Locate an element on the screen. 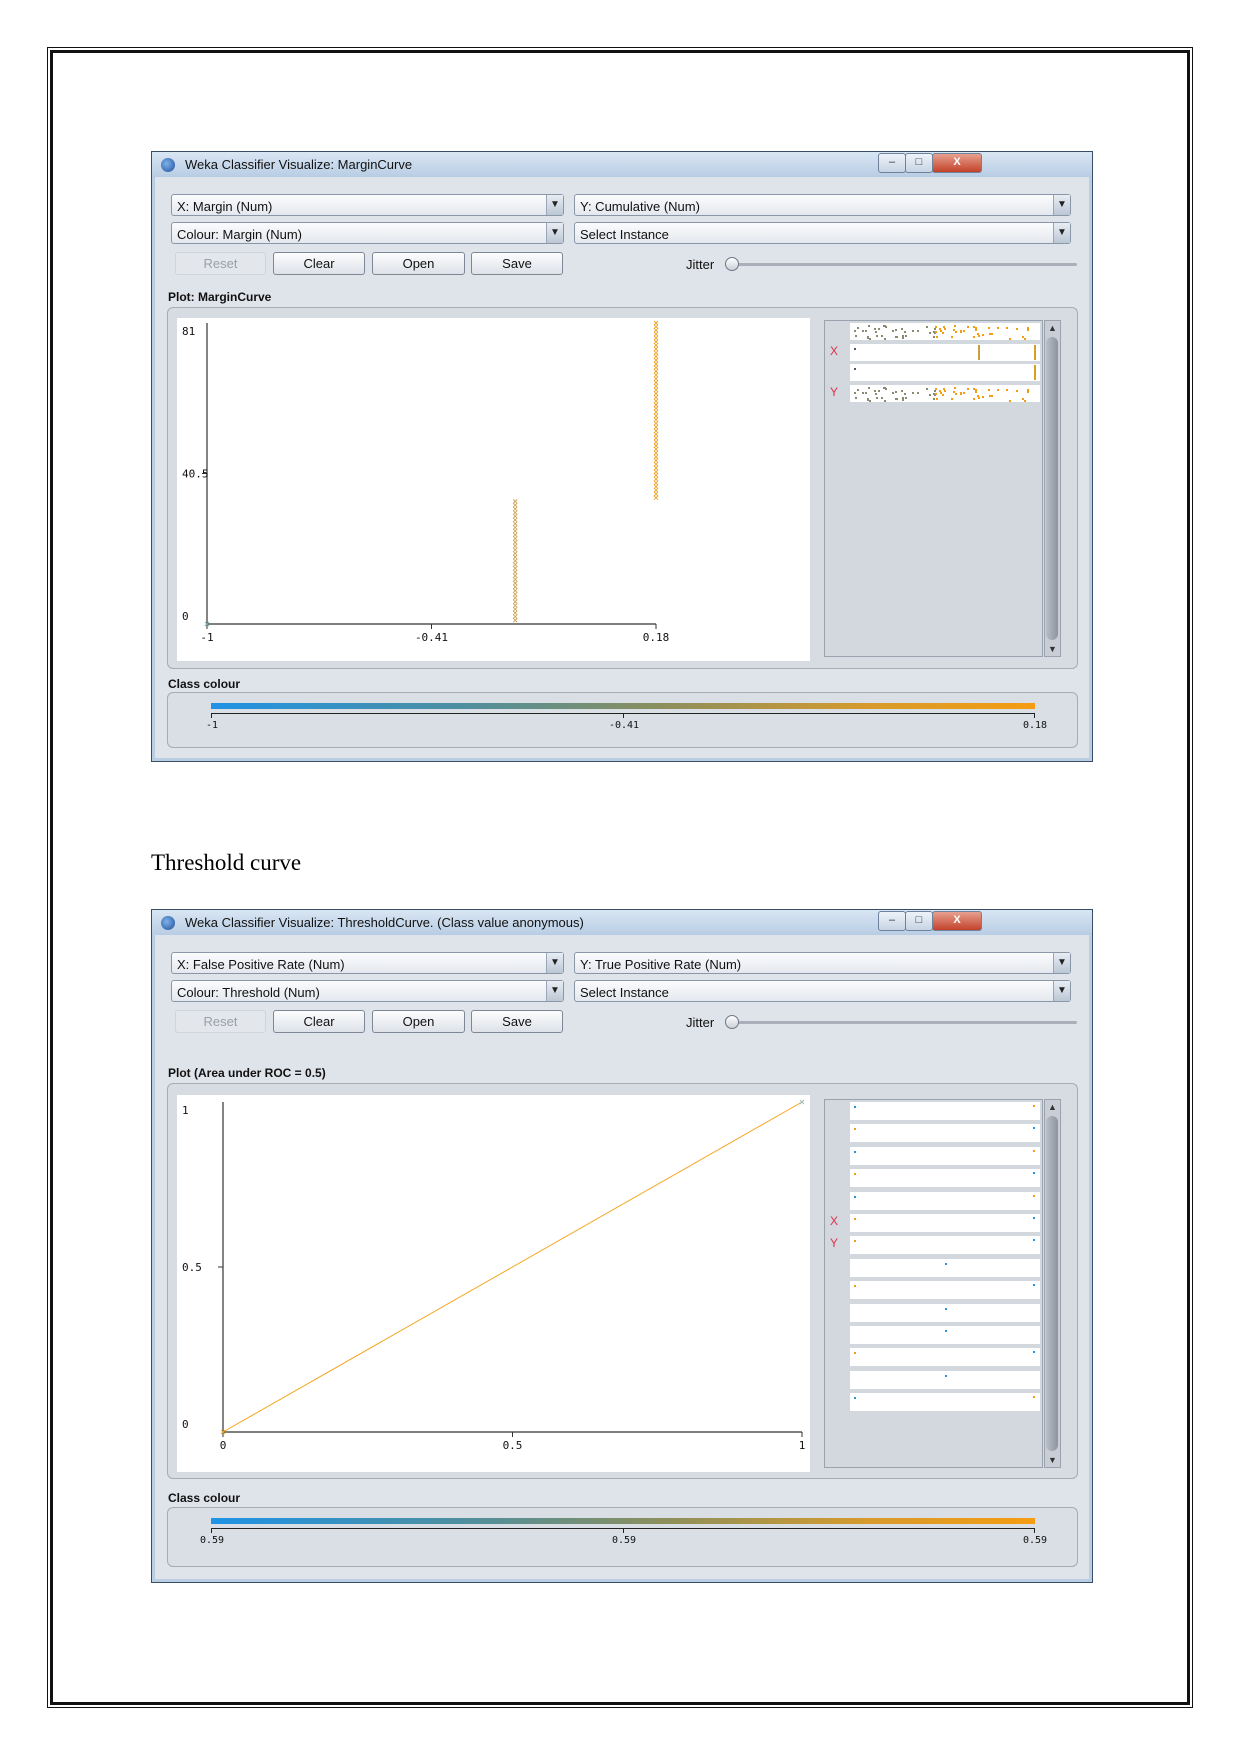 Image resolution: width=1241 pixels, height=1754 pixels. class-colour-label: Class colour is located at coordinates (204, 1498).